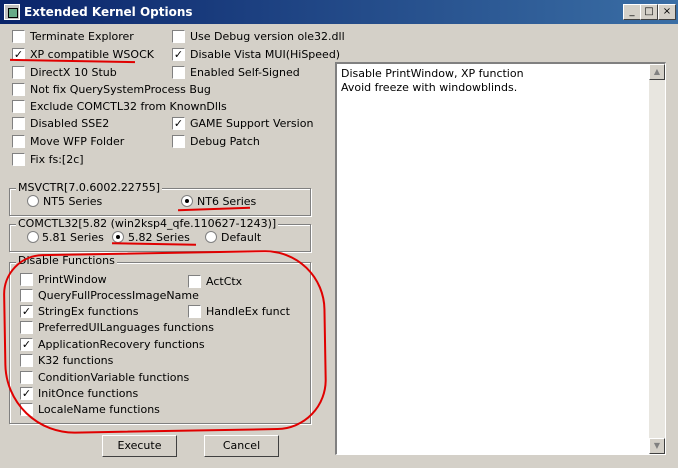 This screenshot has width=678, height=468. What do you see at coordinates (265, 54) in the screenshot?
I see `option-label: Disable Vista MUI(HiSpeed)` at bounding box center [265, 54].